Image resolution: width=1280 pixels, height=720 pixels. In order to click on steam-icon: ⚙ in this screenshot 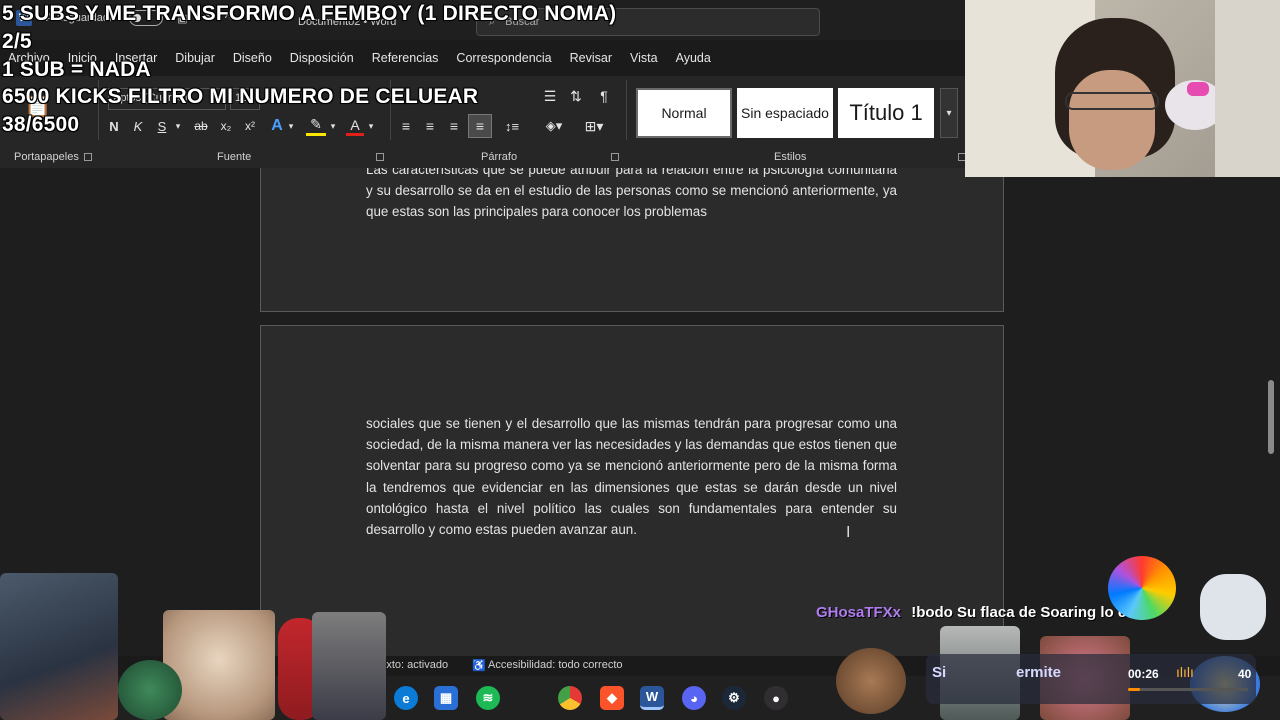, I will do `click(734, 698)`.